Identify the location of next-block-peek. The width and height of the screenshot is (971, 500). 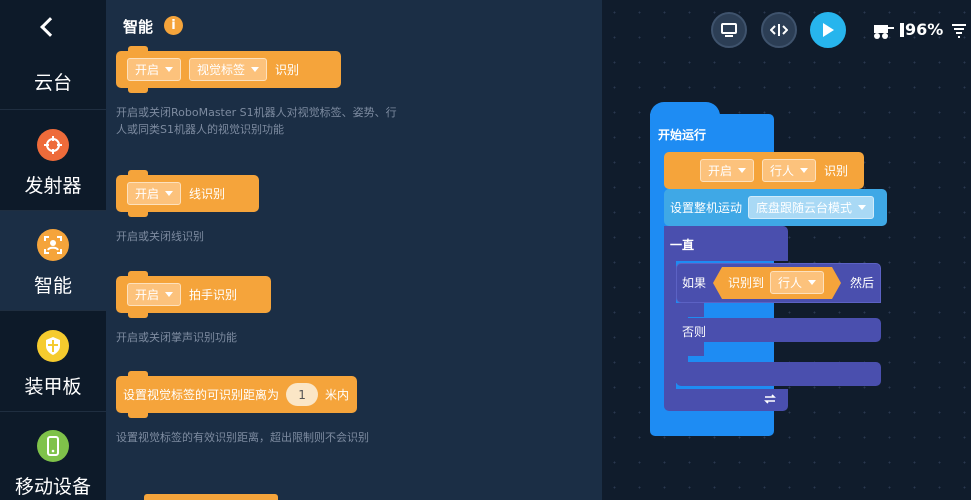
(211, 497).